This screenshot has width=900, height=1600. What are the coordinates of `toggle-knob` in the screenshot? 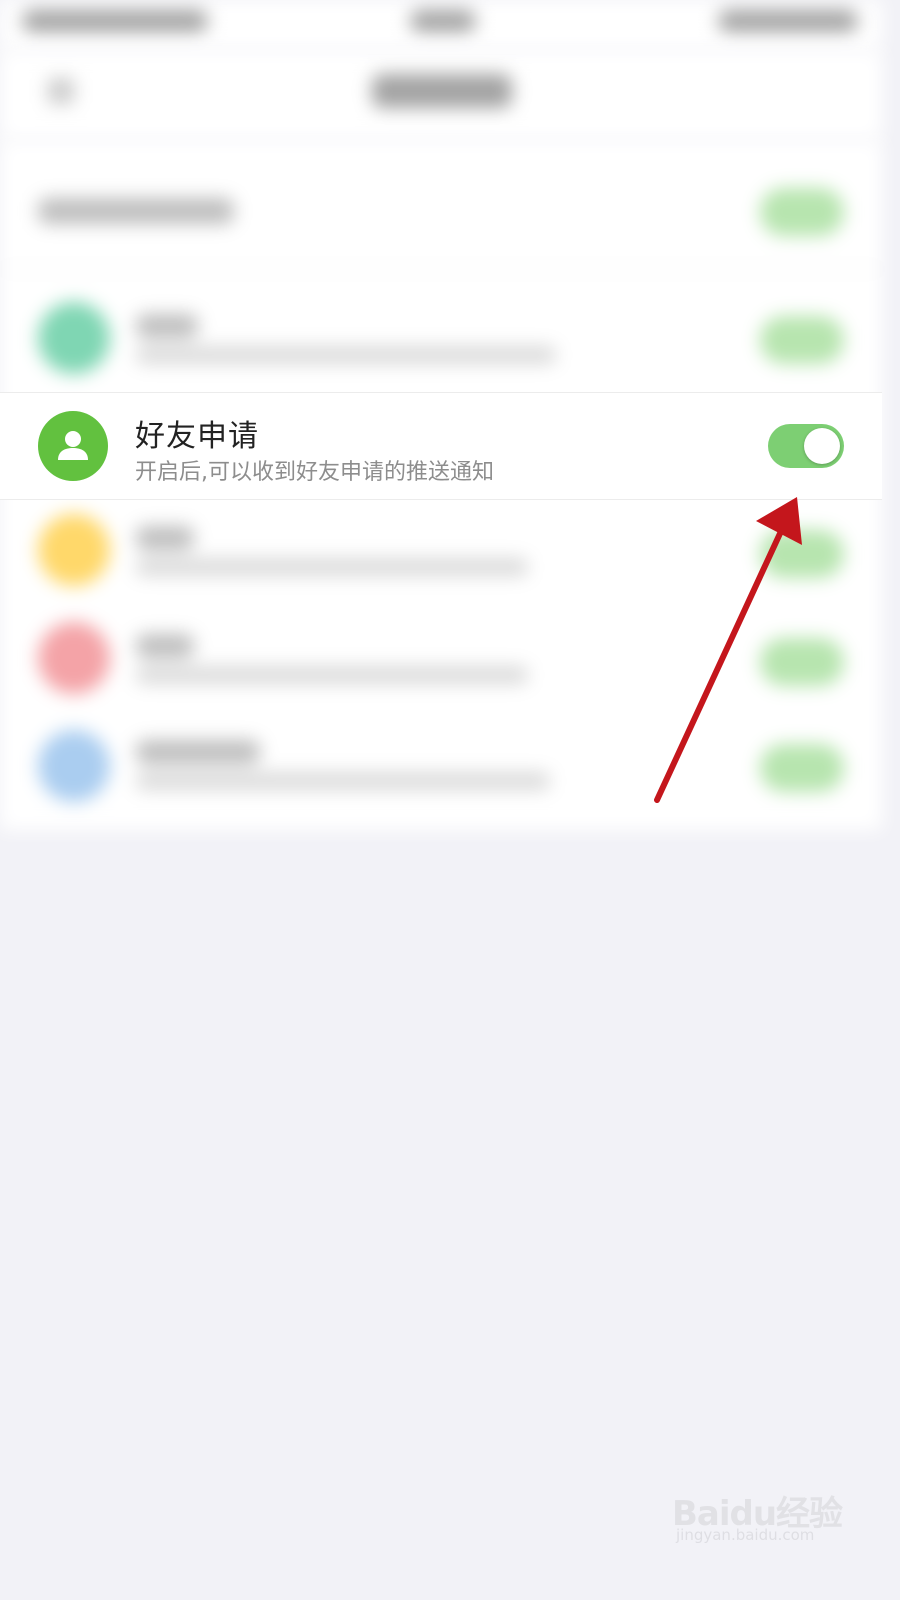 It's located at (822, 446).